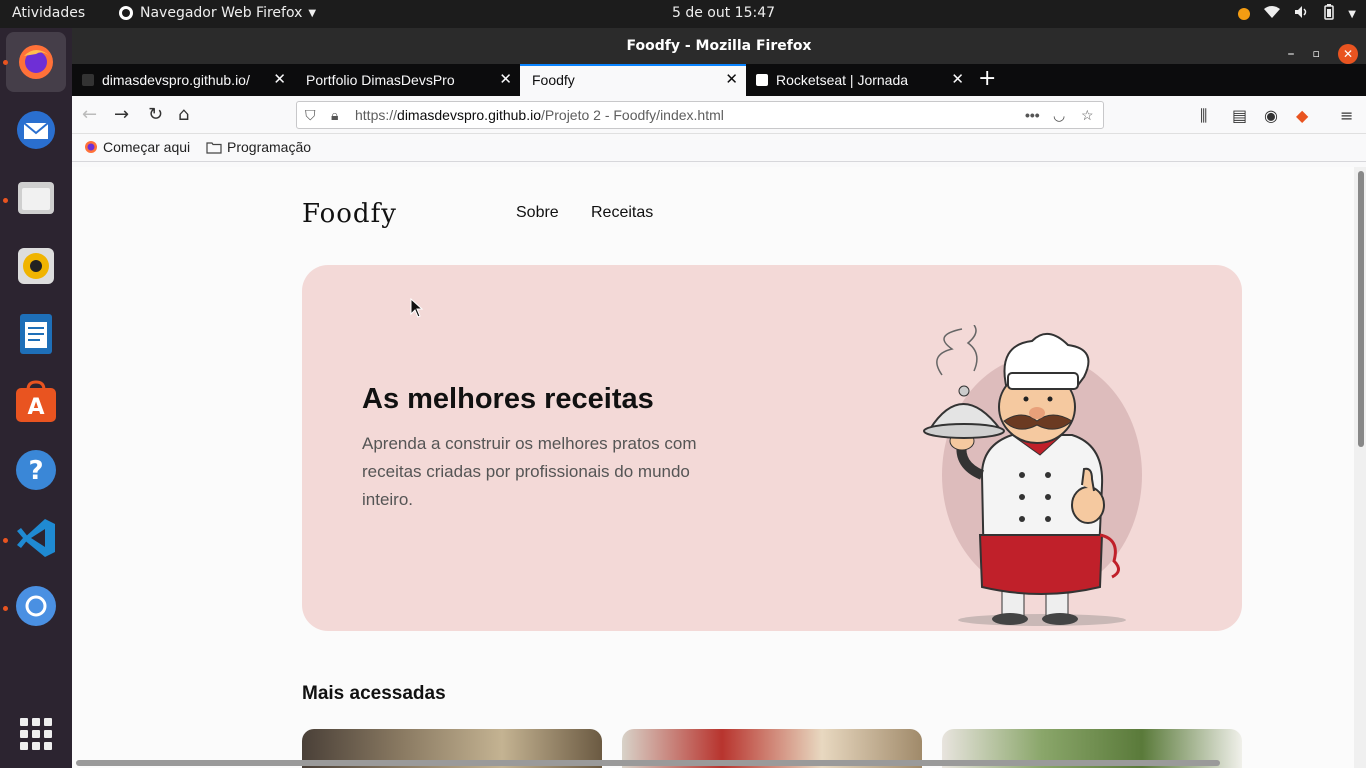 Image resolution: width=1366 pixels, height=768 pixels. What do you see at coordinates (1302, 115) in the screenshot?
I see `extension-icon: ◆` at bounding box center [1302, 115].